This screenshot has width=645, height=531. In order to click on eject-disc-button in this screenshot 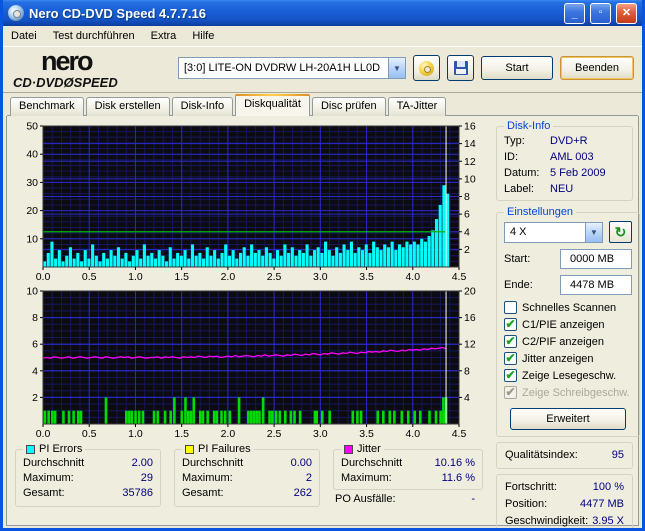, I will do `click(426, 68)`.